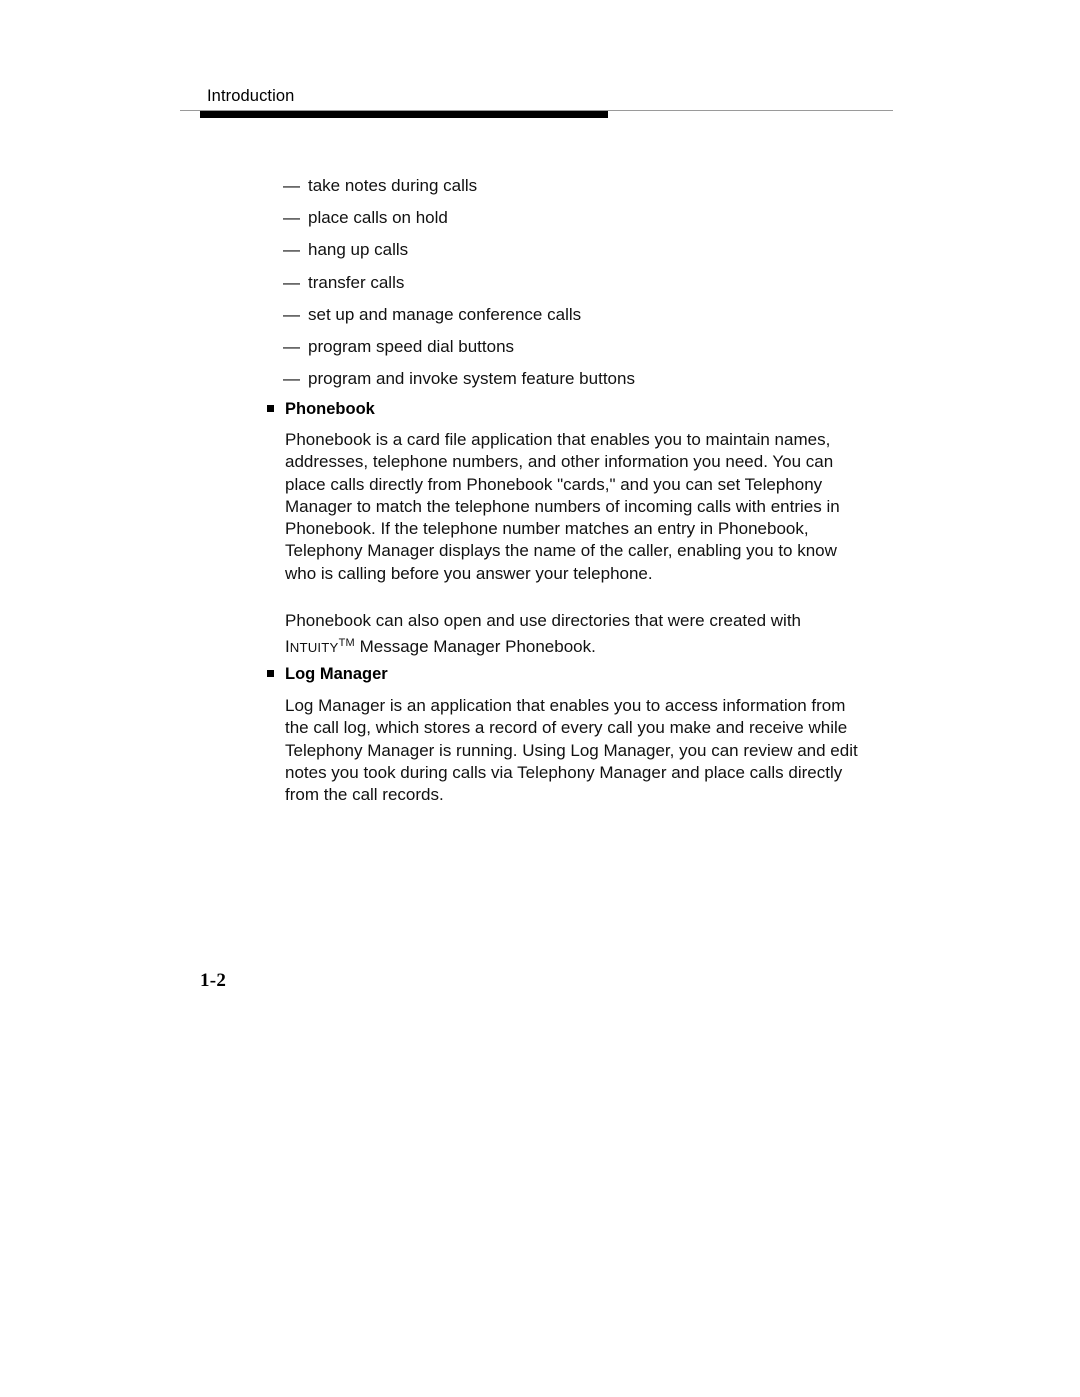 The width and height of the screenshot is (1080, 1397). I want to click on list-item-label: set up and manage conference calls, so click(445, 314).